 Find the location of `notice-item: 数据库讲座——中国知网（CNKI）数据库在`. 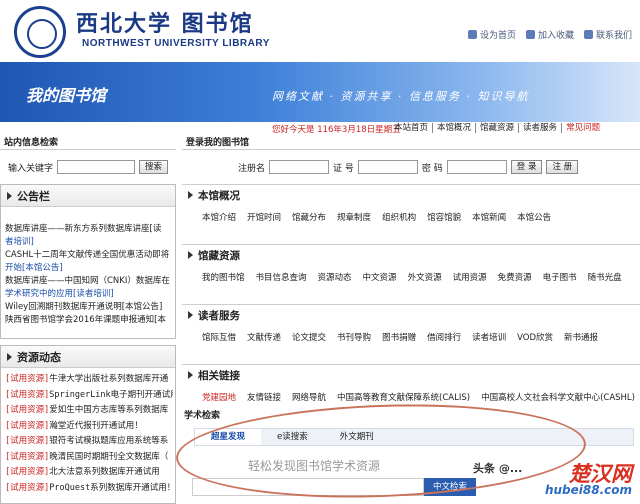

notice-item: 数据库讲座——中国知网（CNKI）数据库在 is located at coordinates (89, 281).